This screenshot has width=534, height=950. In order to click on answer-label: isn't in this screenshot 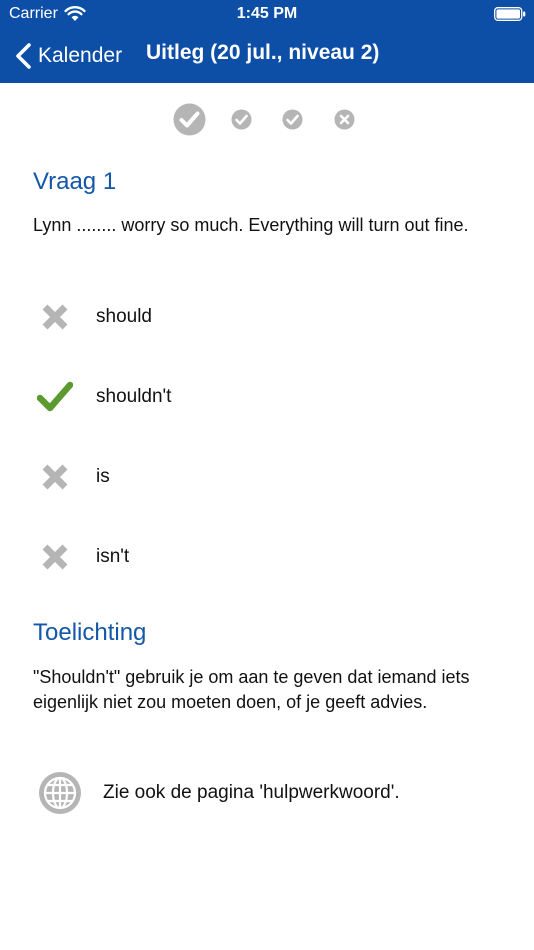, I will do `click(113, 556)`.